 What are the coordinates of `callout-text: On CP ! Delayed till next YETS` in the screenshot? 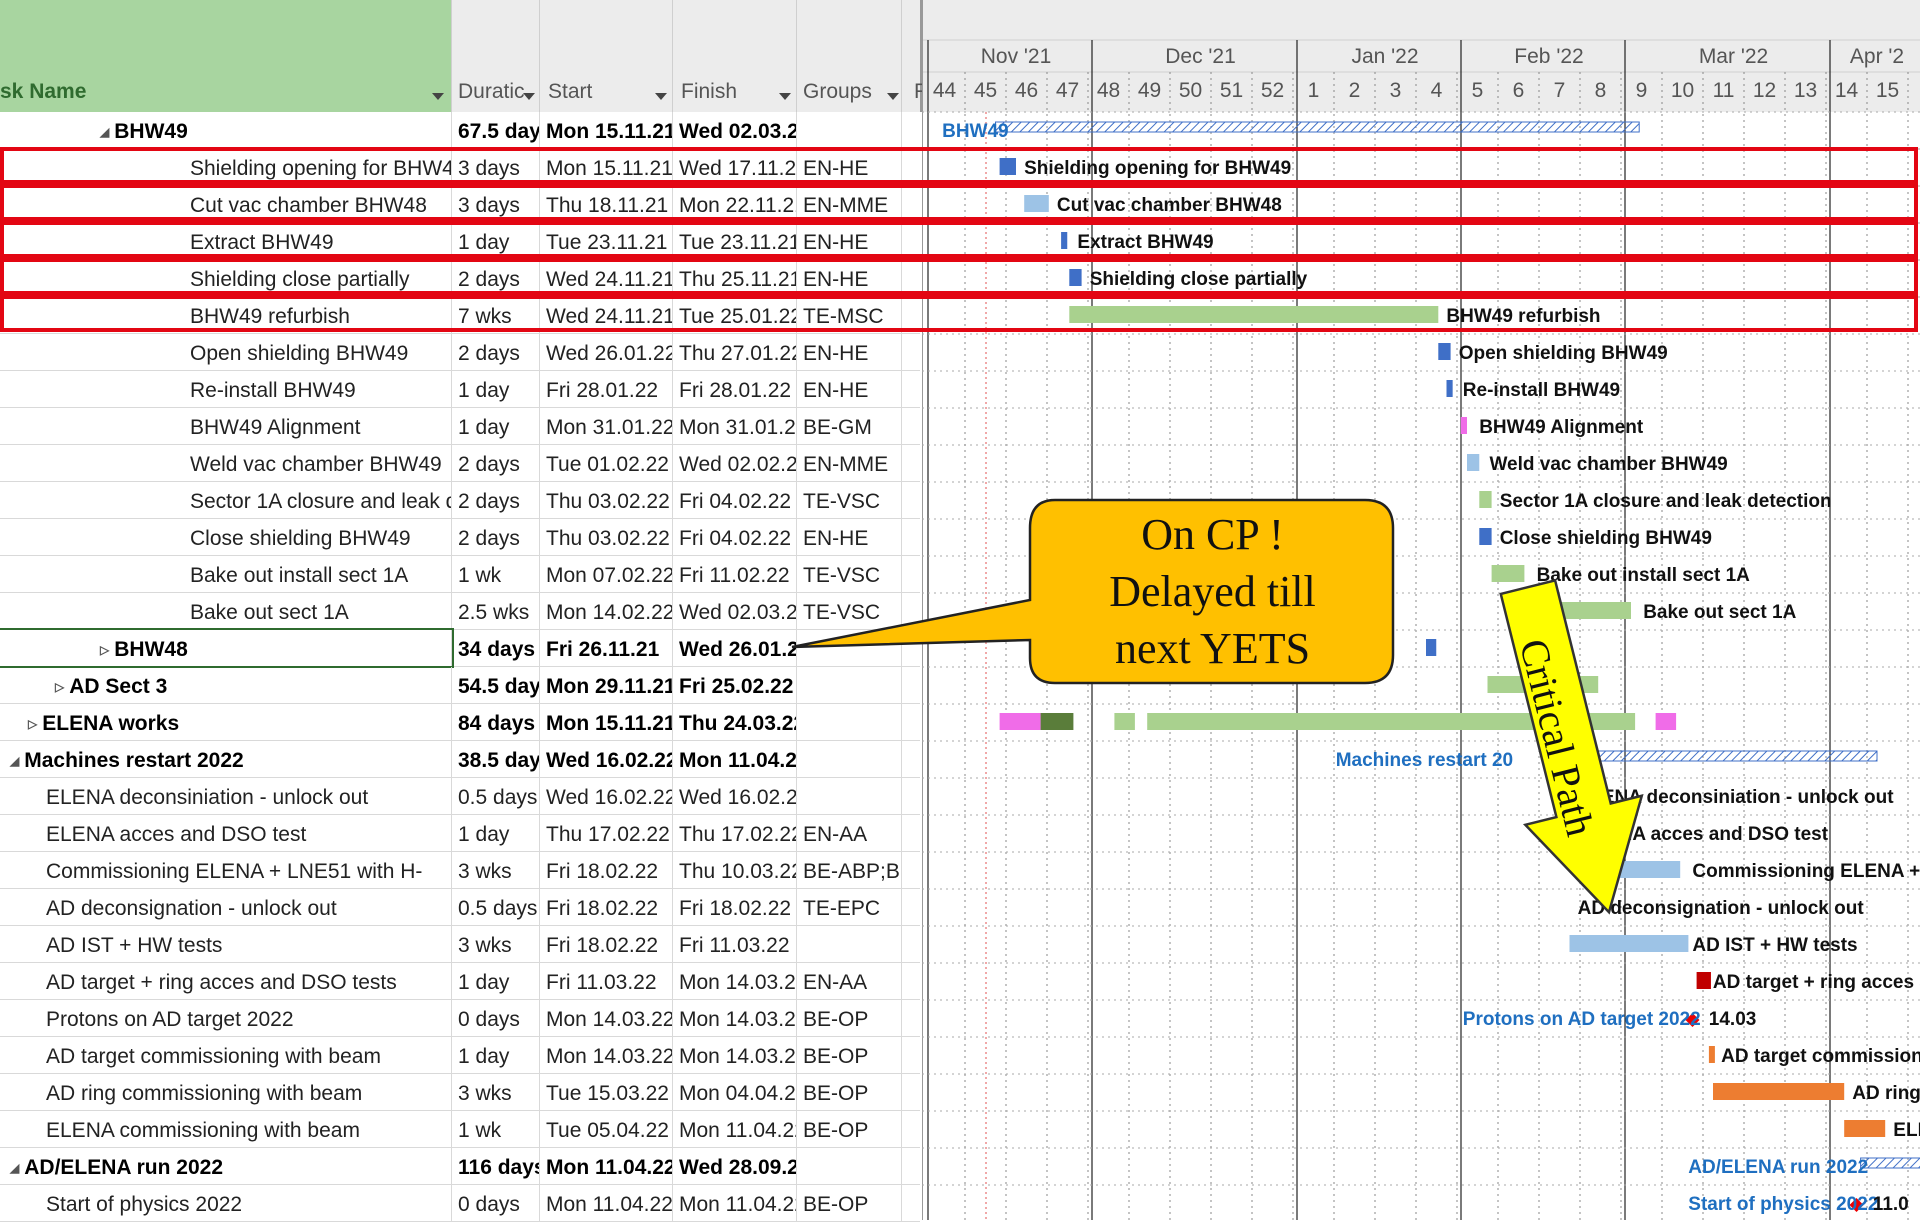 It's located at (1212, 591).